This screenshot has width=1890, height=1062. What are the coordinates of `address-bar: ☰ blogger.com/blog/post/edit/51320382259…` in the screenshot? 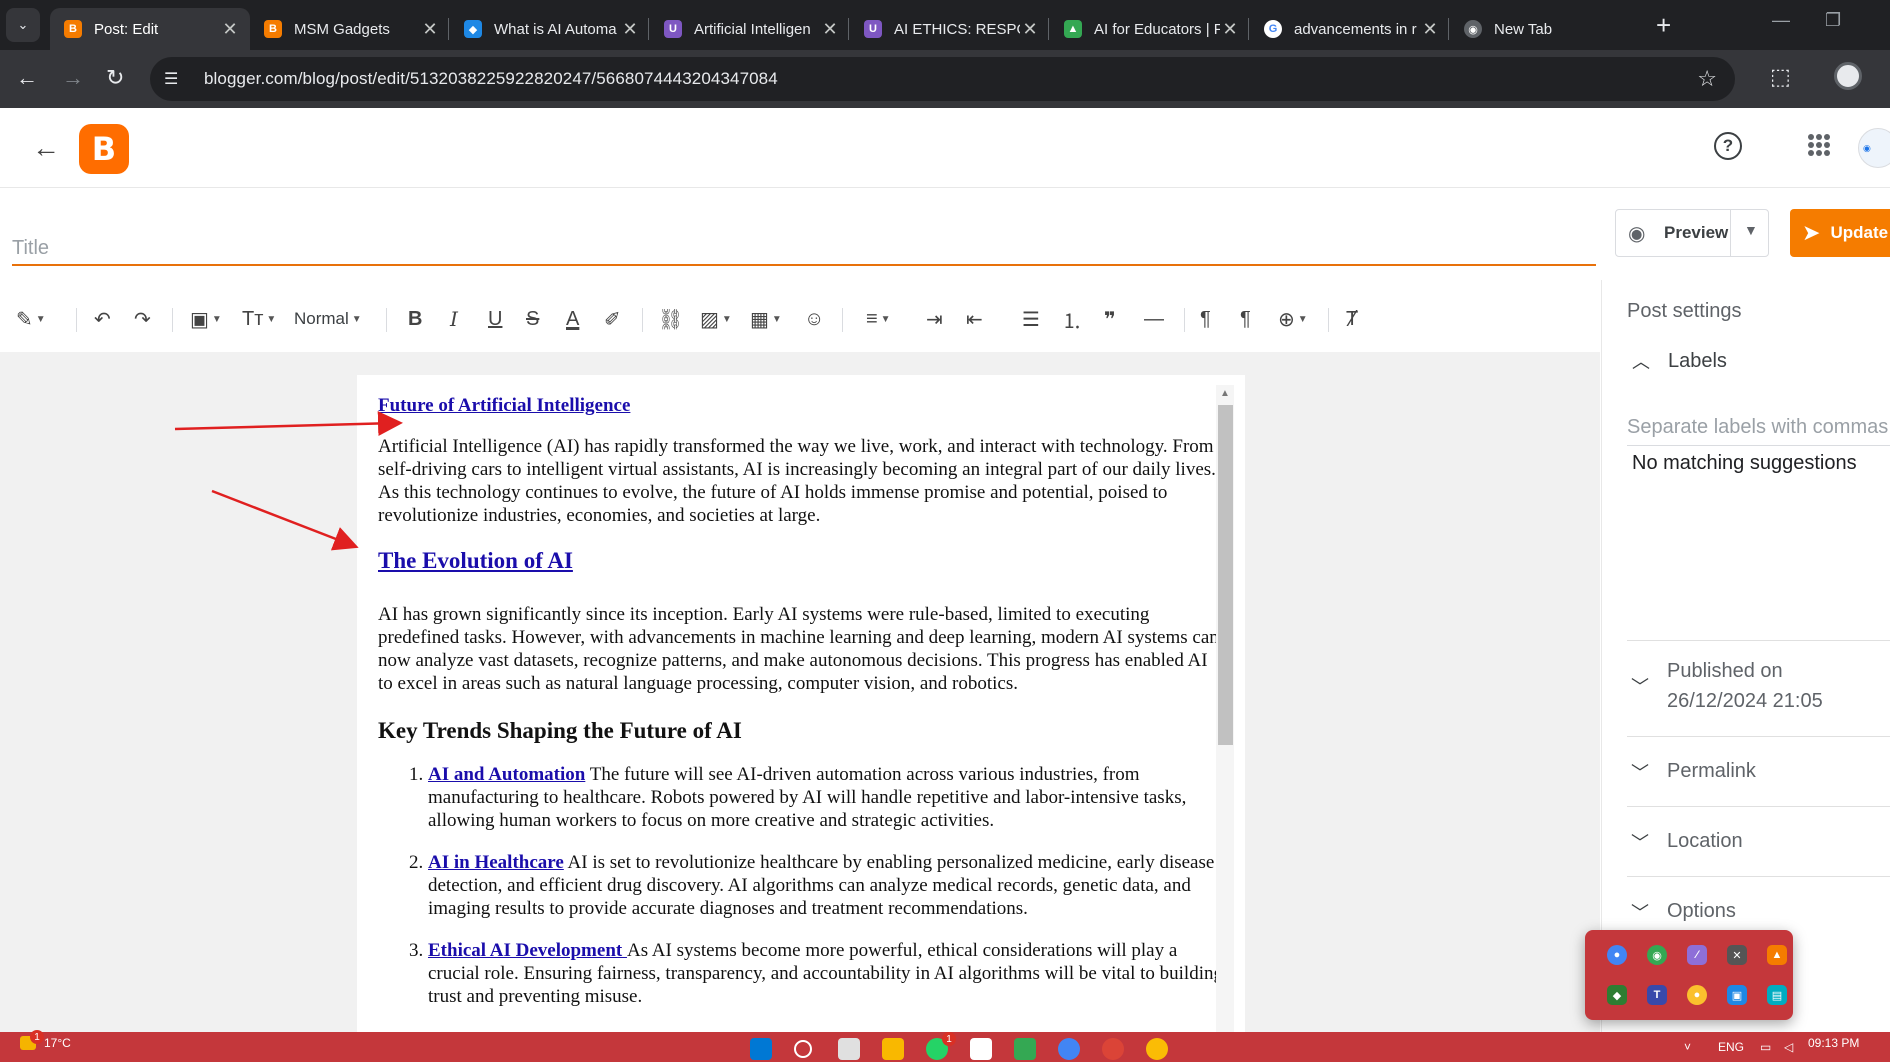 It's located at (942, 79).